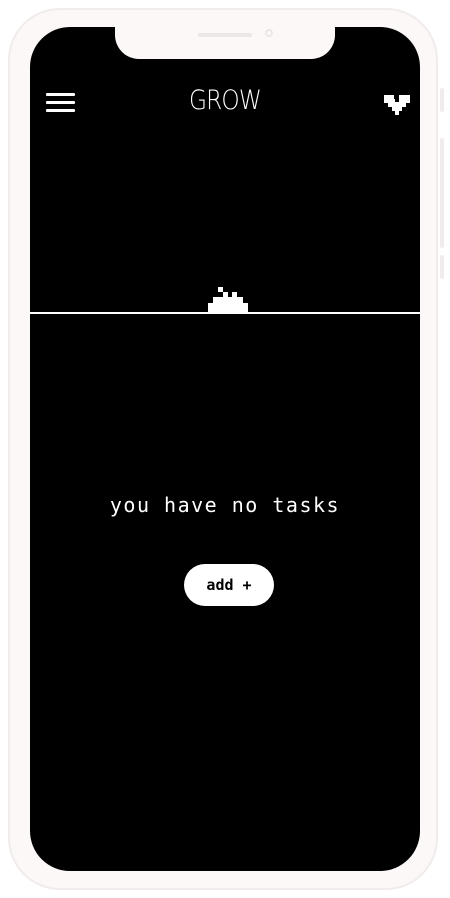  What do you see at coordinates (225, 313) in the screenshot?
I see `ground-line` at bounding box center [225, 313].